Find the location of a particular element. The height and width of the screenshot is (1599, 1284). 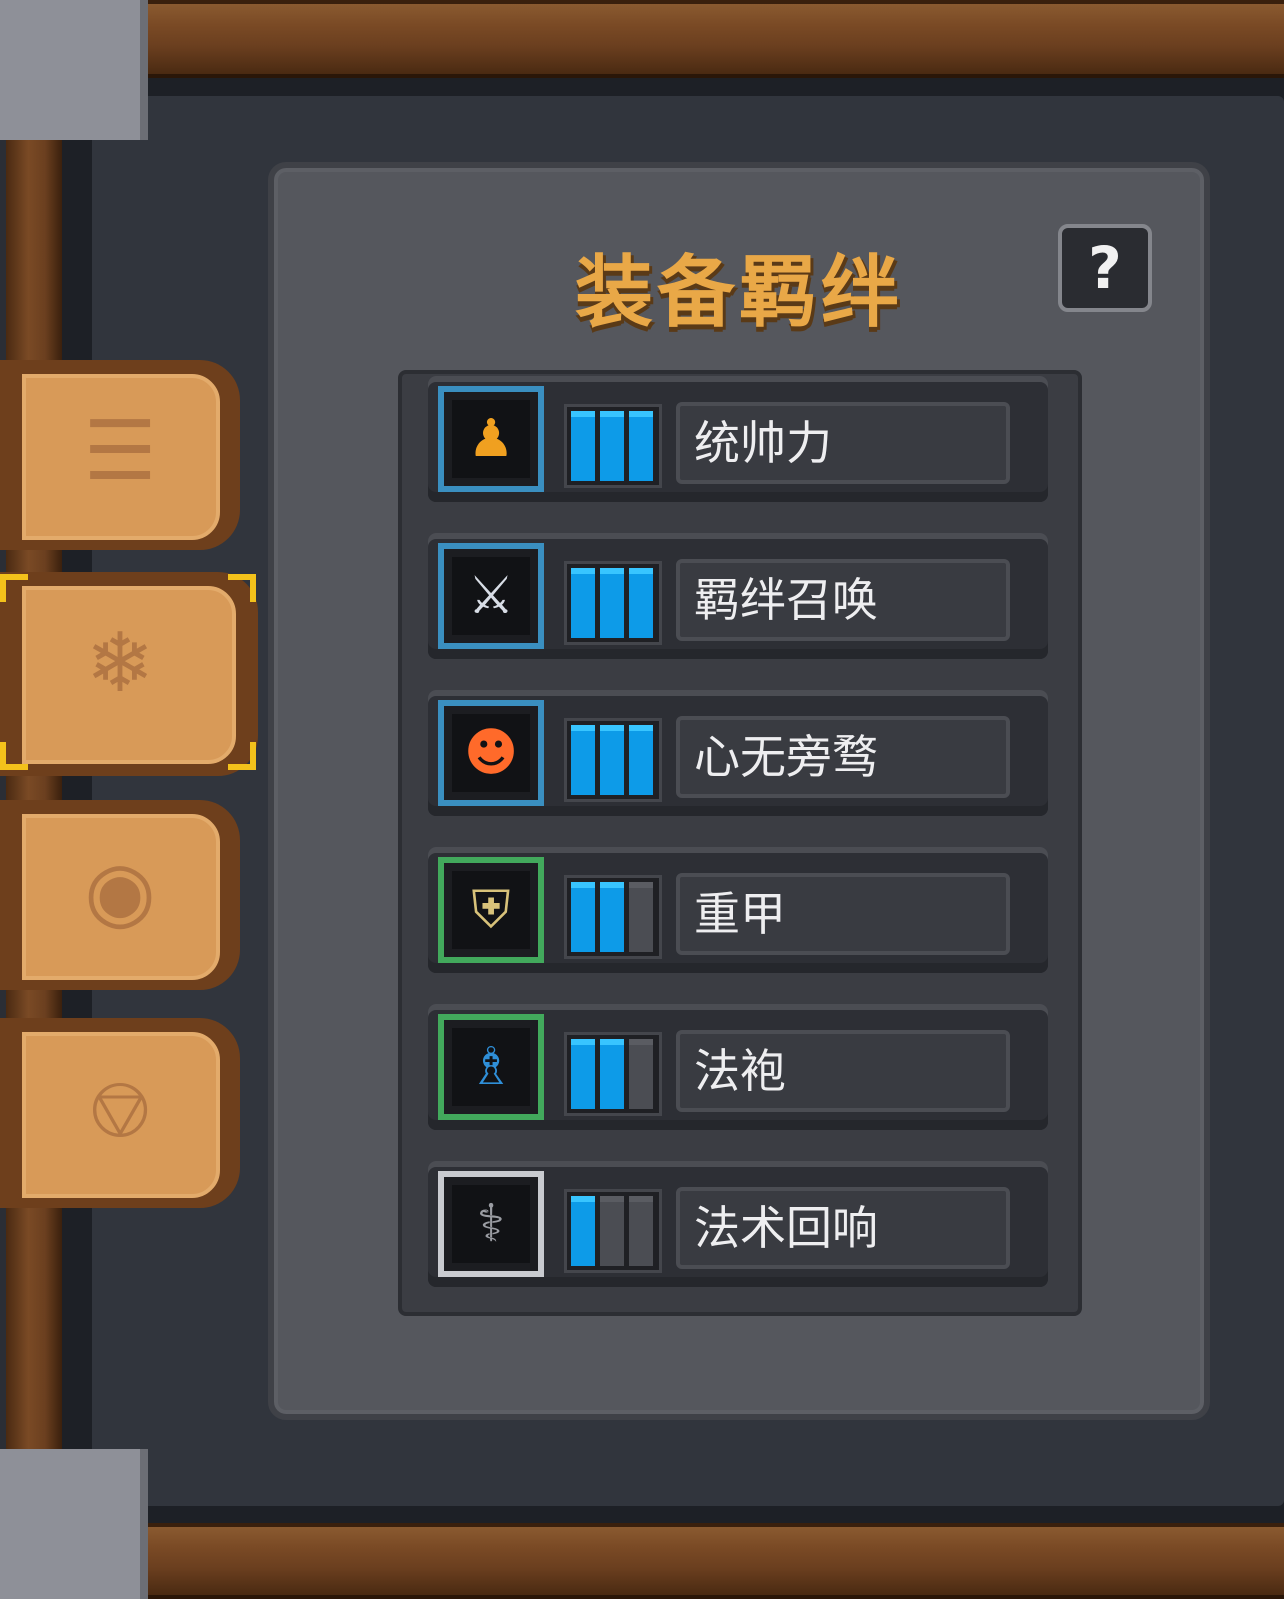

side-tab-codex: ☰ is located at coordinates (120, 455).